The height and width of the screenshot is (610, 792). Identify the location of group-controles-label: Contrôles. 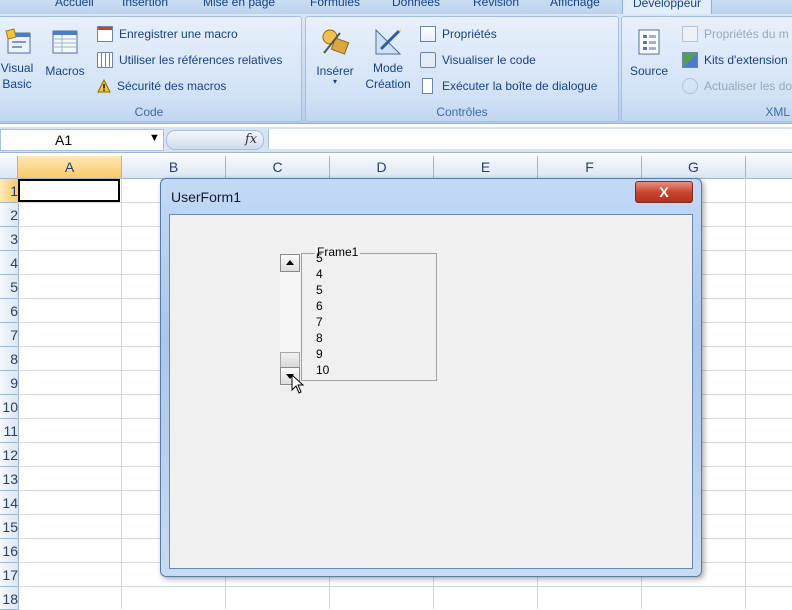
(462, 112).